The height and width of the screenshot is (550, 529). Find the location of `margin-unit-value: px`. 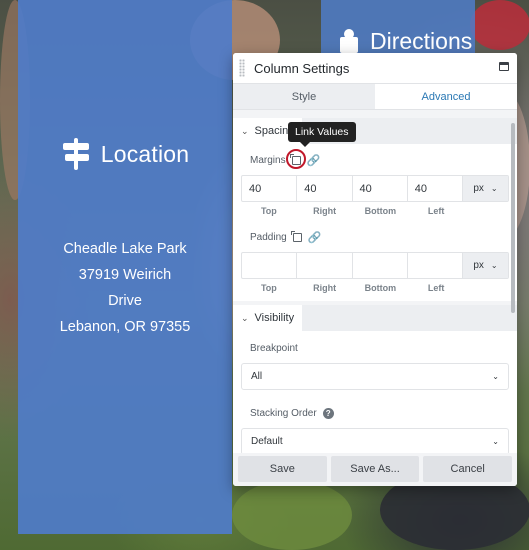

margin-unit-value: px is located at coordinates (478, 188).